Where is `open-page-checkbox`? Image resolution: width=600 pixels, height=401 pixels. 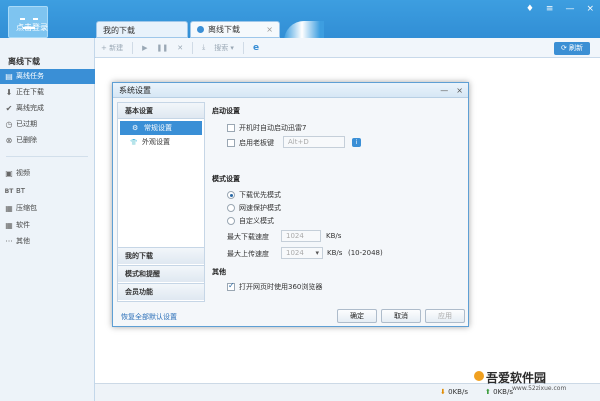 open-page-checkbox is located at coordinates (231, 286).